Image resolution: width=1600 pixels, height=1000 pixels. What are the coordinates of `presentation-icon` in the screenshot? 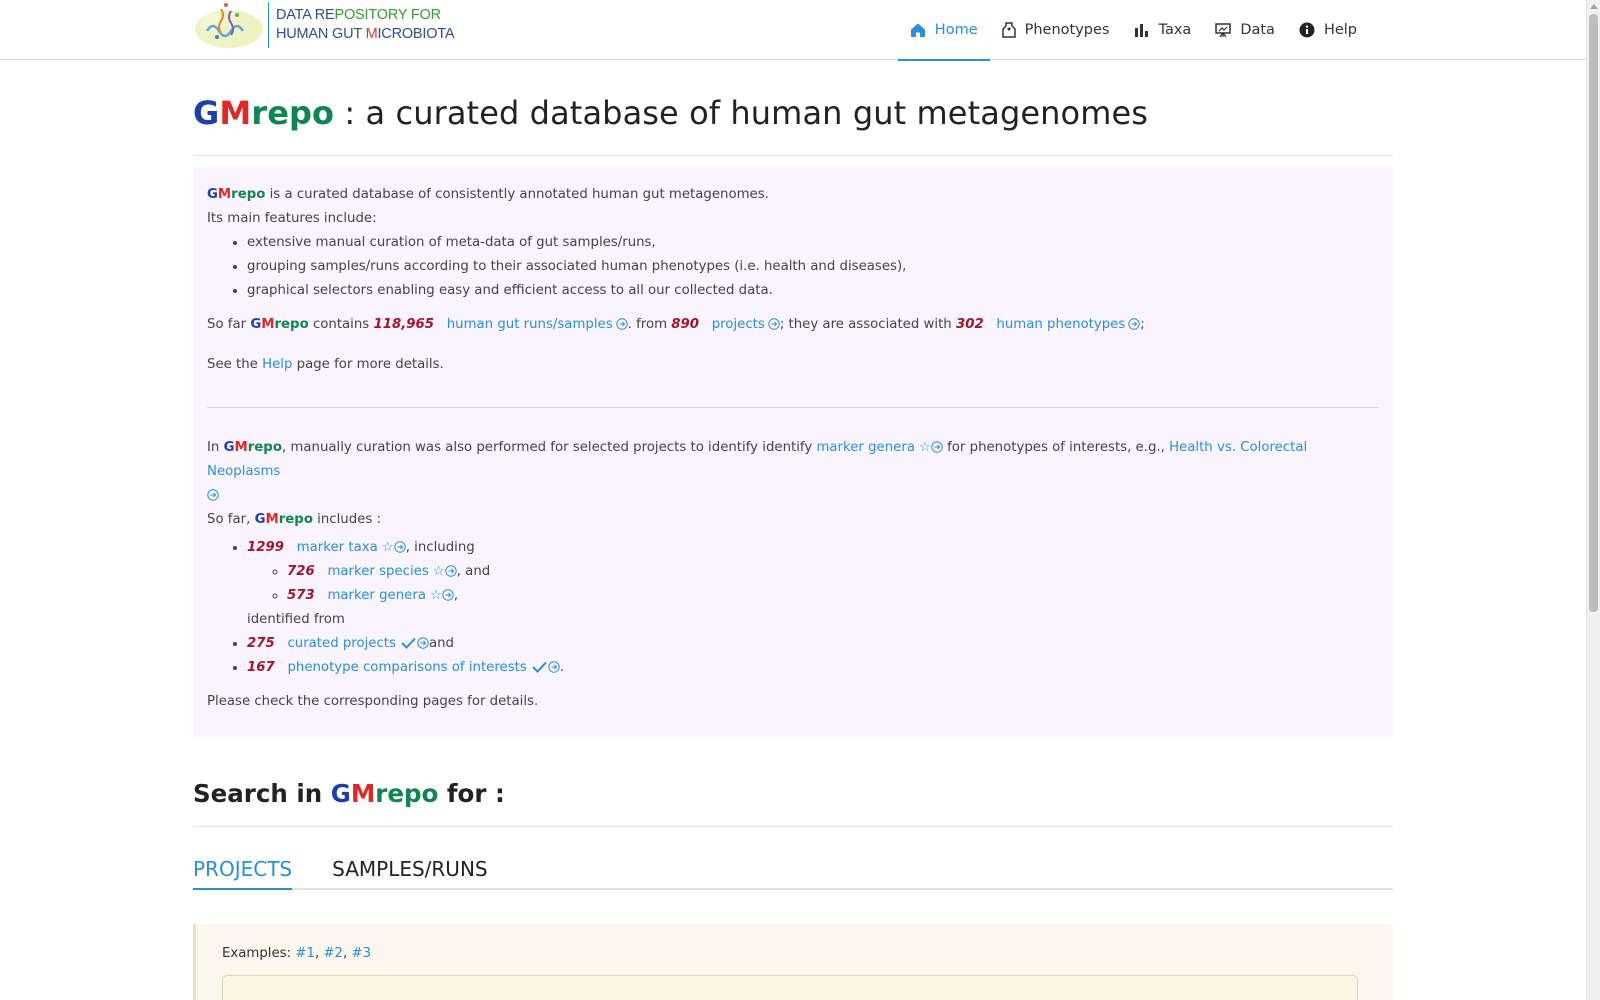 It's located at (1223, 30).